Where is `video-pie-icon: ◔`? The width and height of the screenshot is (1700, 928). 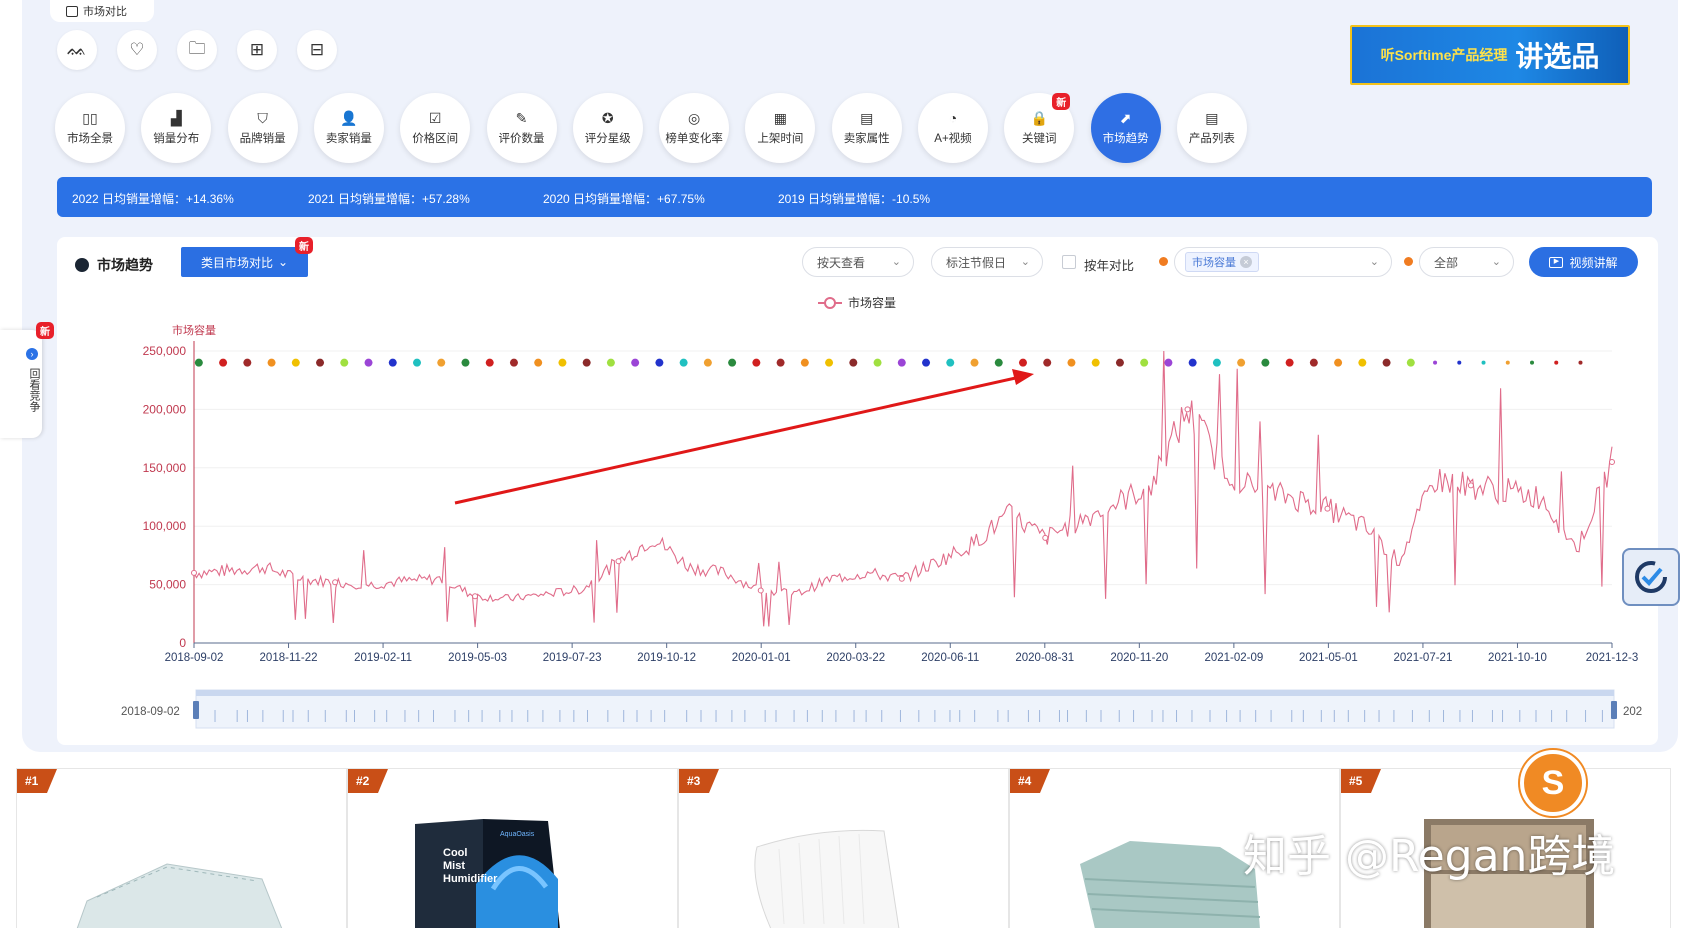 video-pie-icon: ◔ is located at coordinates (953, 117).